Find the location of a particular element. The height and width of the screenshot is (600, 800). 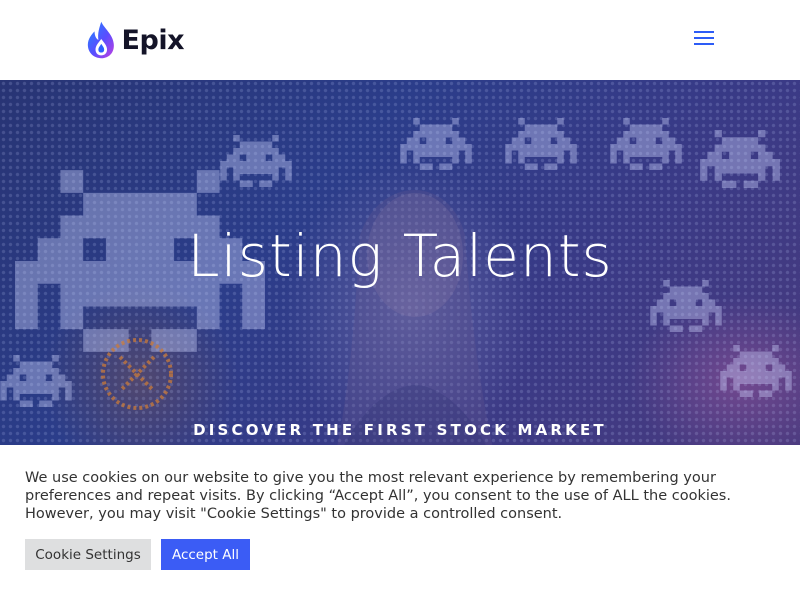

flame-icon is located at coordinates (100, 40).